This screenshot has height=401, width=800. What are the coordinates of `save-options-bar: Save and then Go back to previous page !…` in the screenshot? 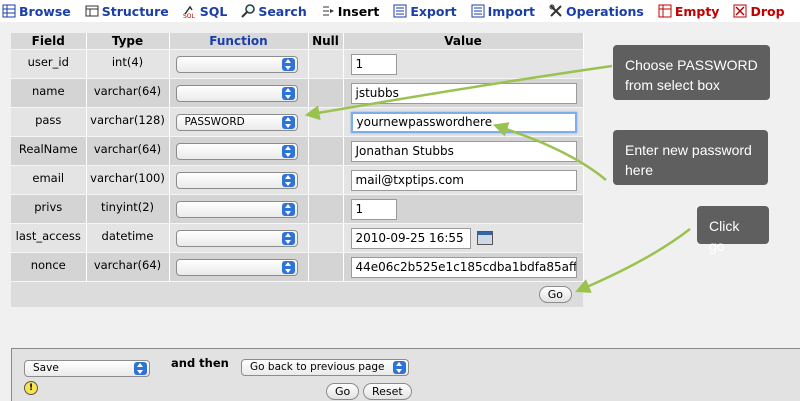 It's located at (405, 374).